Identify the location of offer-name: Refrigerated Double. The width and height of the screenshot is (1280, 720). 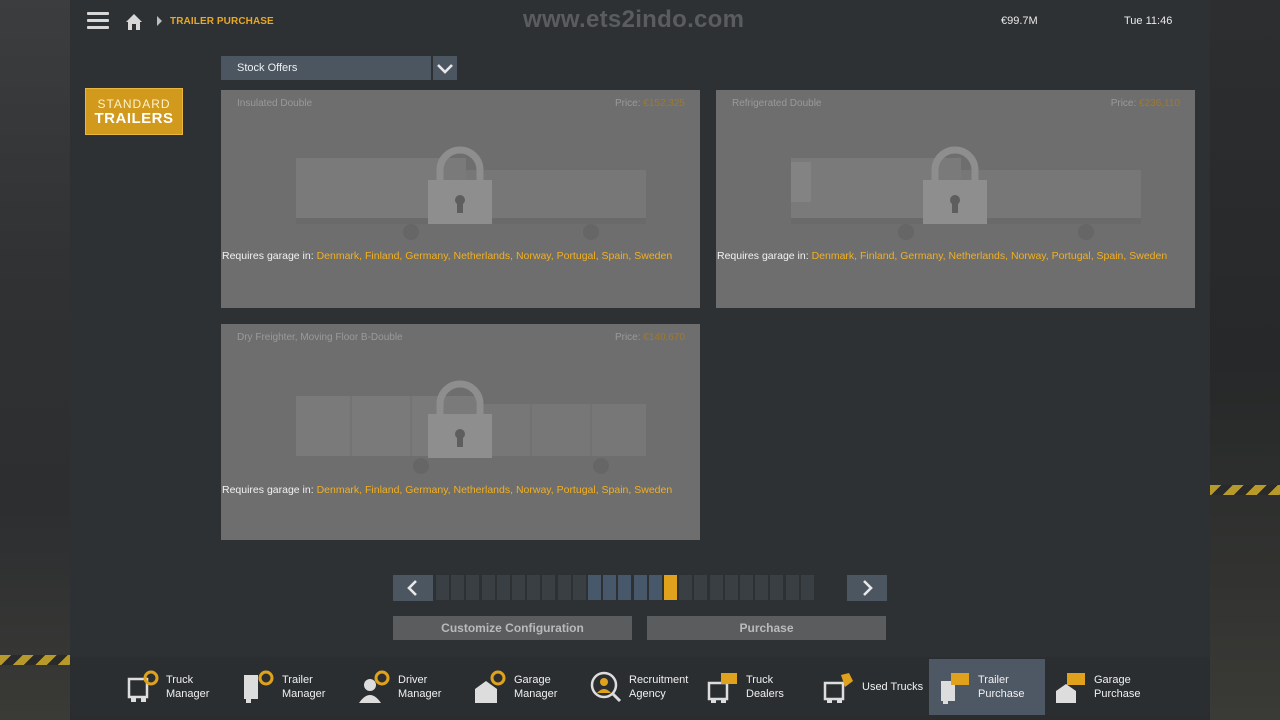
(777, 103).